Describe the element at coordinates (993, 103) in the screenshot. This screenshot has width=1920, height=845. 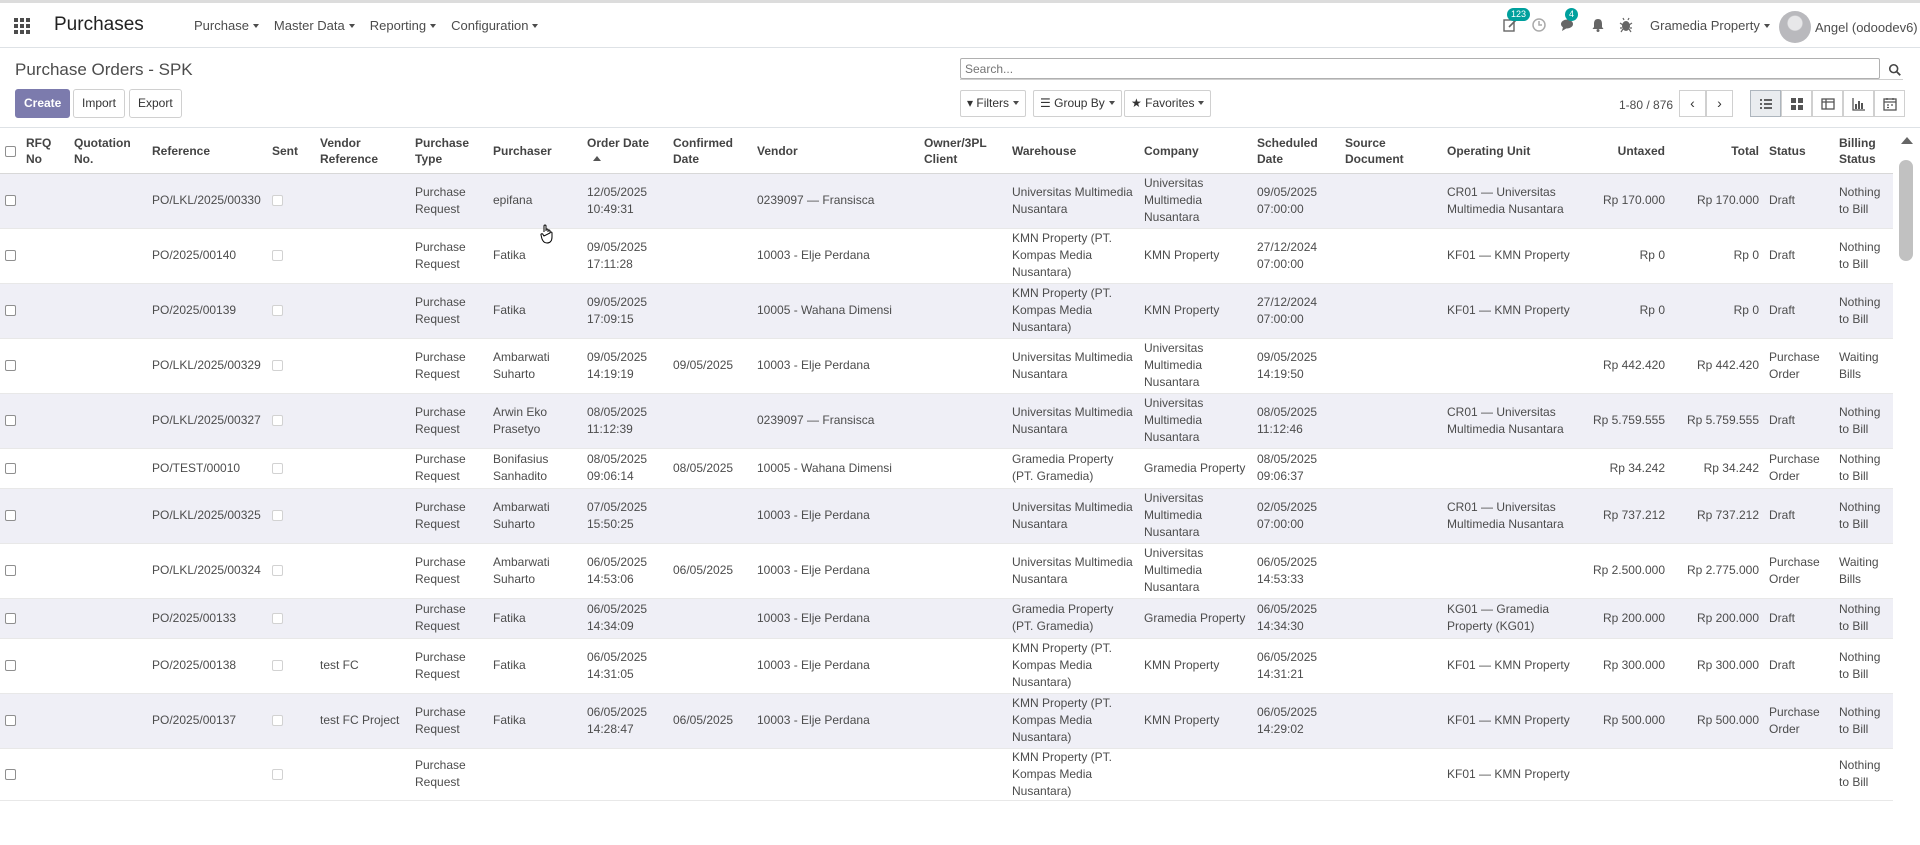
I see `filters-dropdown: ▾ Filters` at that location.